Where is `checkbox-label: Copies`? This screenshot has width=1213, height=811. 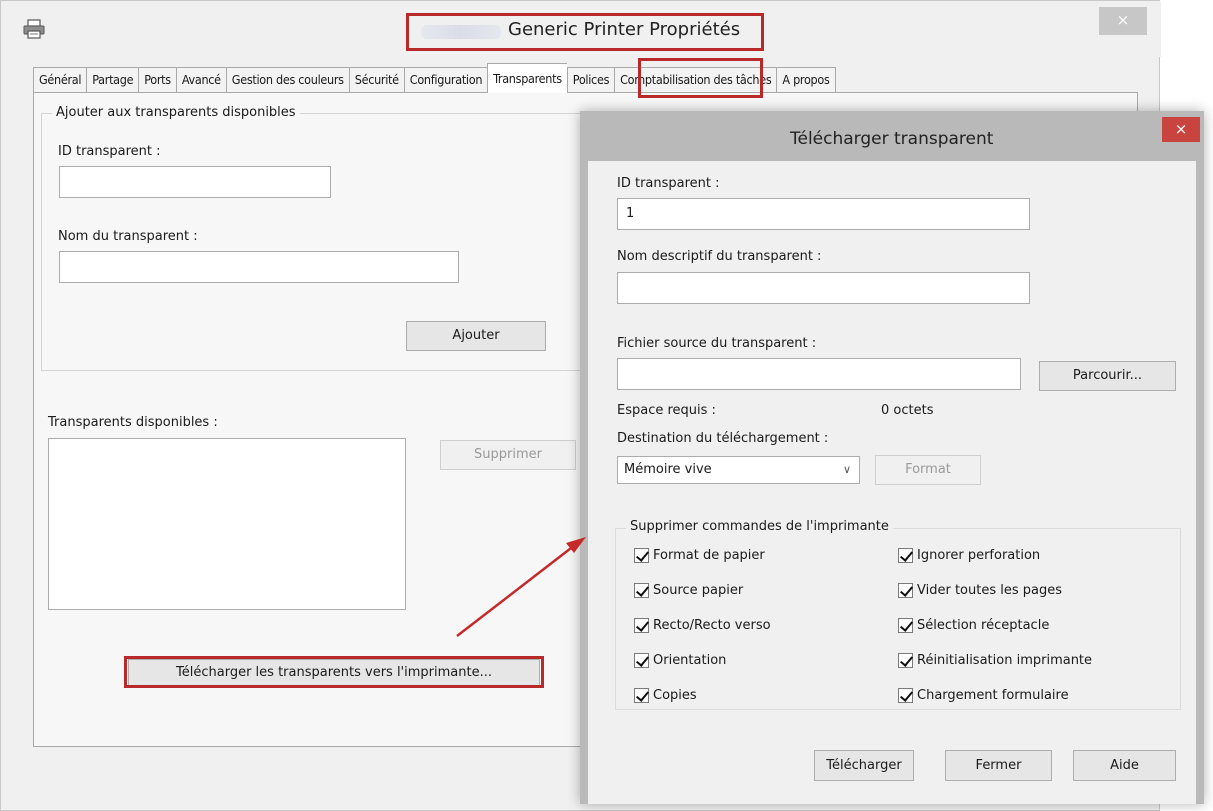
checkbox-label: Copies is located at coordinates (675, 695).